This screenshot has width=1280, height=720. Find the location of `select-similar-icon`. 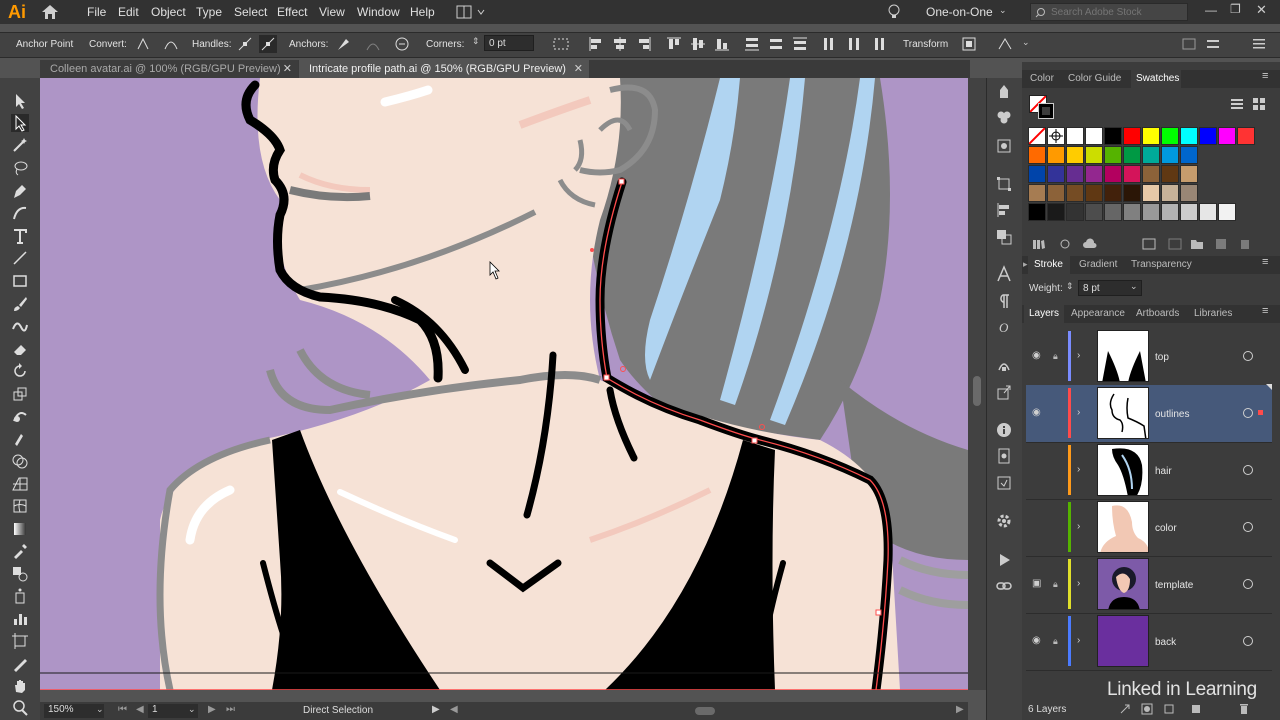

select-similar-icon is located at coordinates (561, 44).